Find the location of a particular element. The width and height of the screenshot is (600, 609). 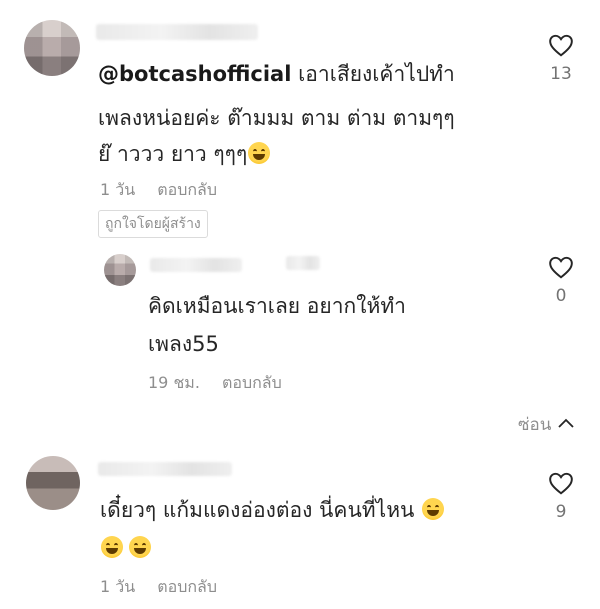

liked-by-creator-badge: ถูกใจโดยผู้สร้าง is located at coordinates (153, 224).